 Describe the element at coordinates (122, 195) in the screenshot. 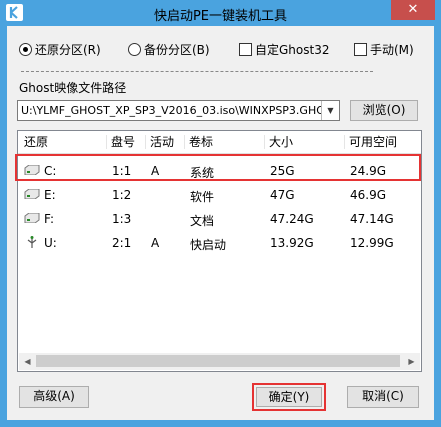

I see `disk-number: 1:2` at that location.